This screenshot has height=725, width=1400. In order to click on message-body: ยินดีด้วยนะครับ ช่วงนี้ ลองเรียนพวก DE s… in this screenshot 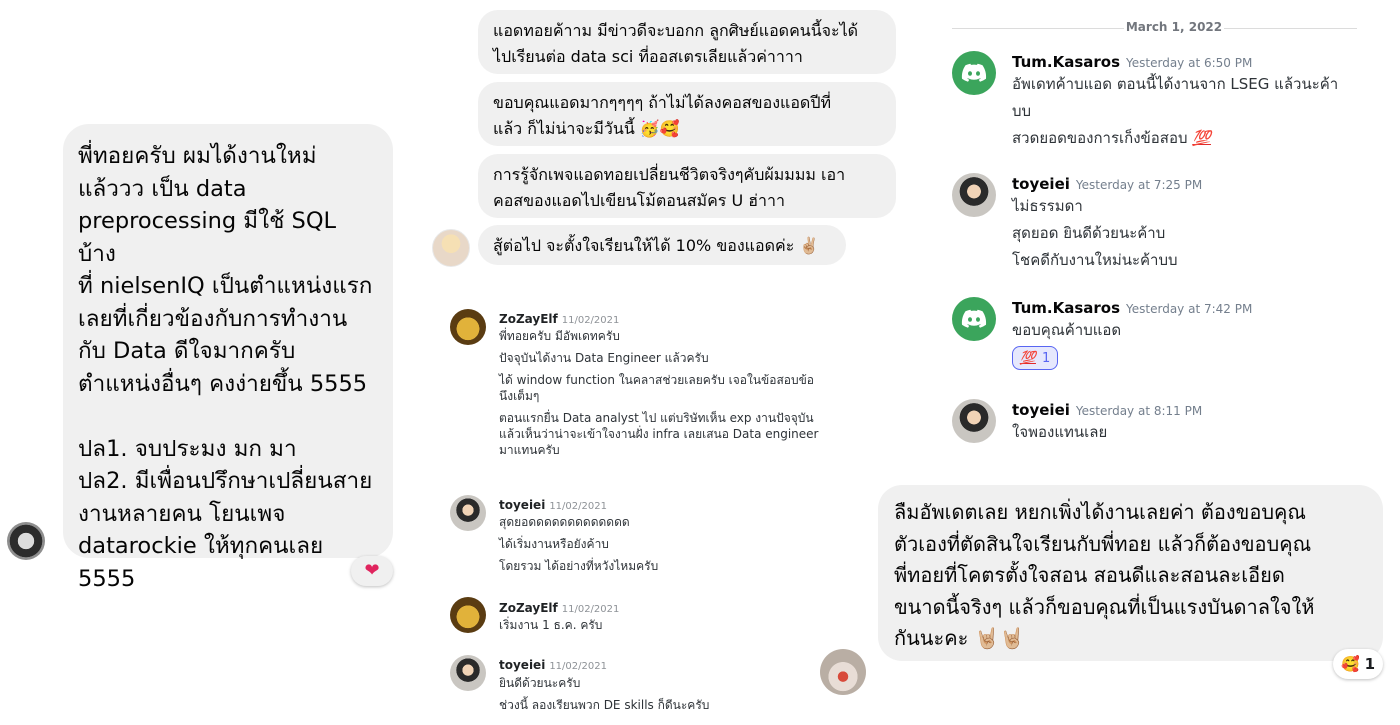, I will do `click(604, 694)`.